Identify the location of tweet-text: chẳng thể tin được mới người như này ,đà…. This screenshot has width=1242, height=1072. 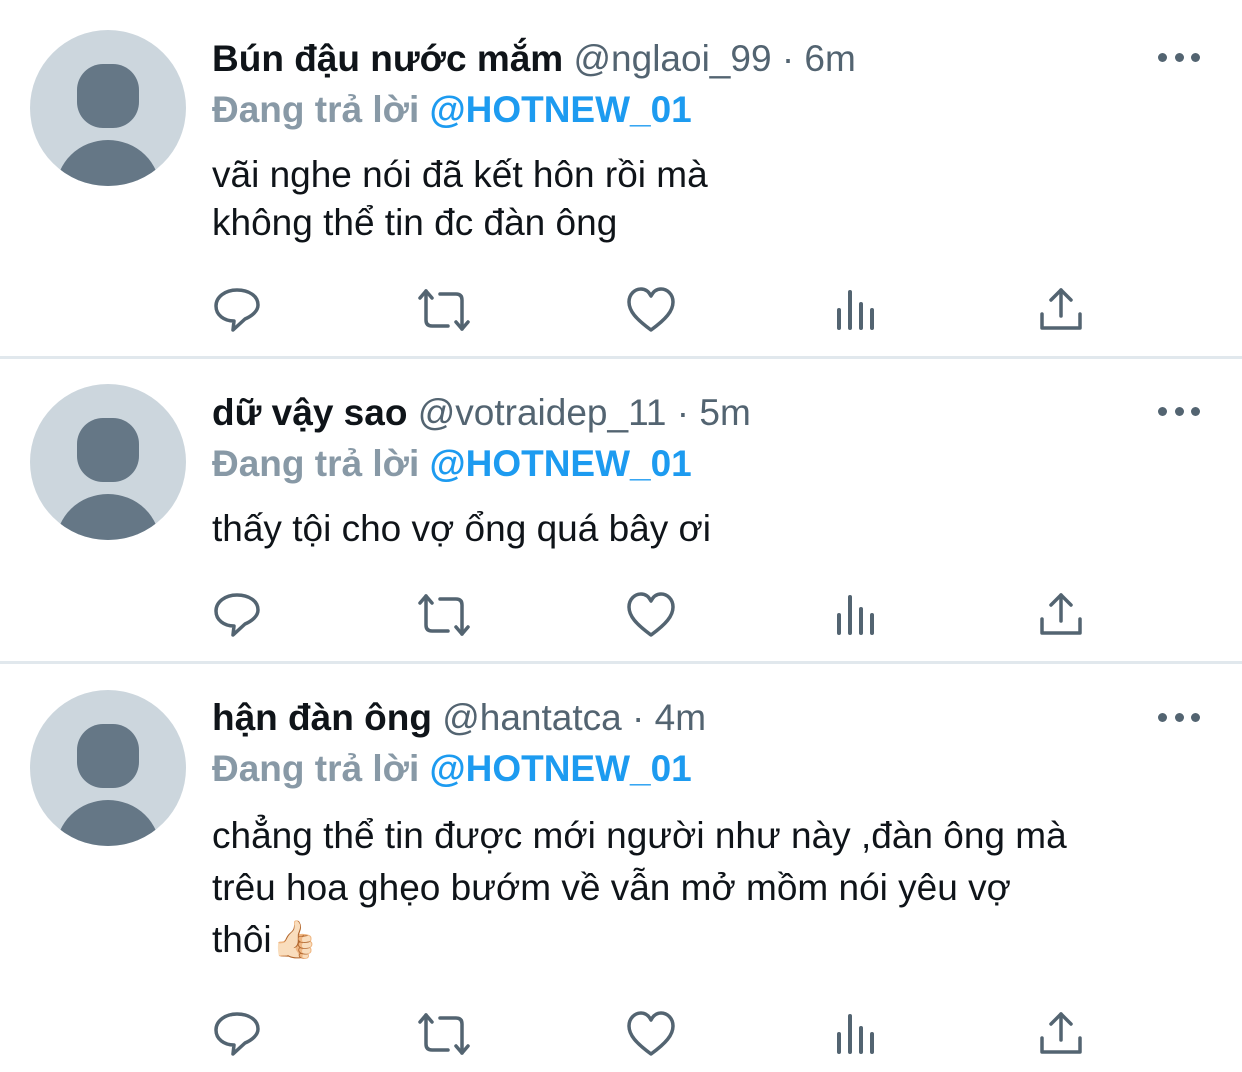
(712, 888).